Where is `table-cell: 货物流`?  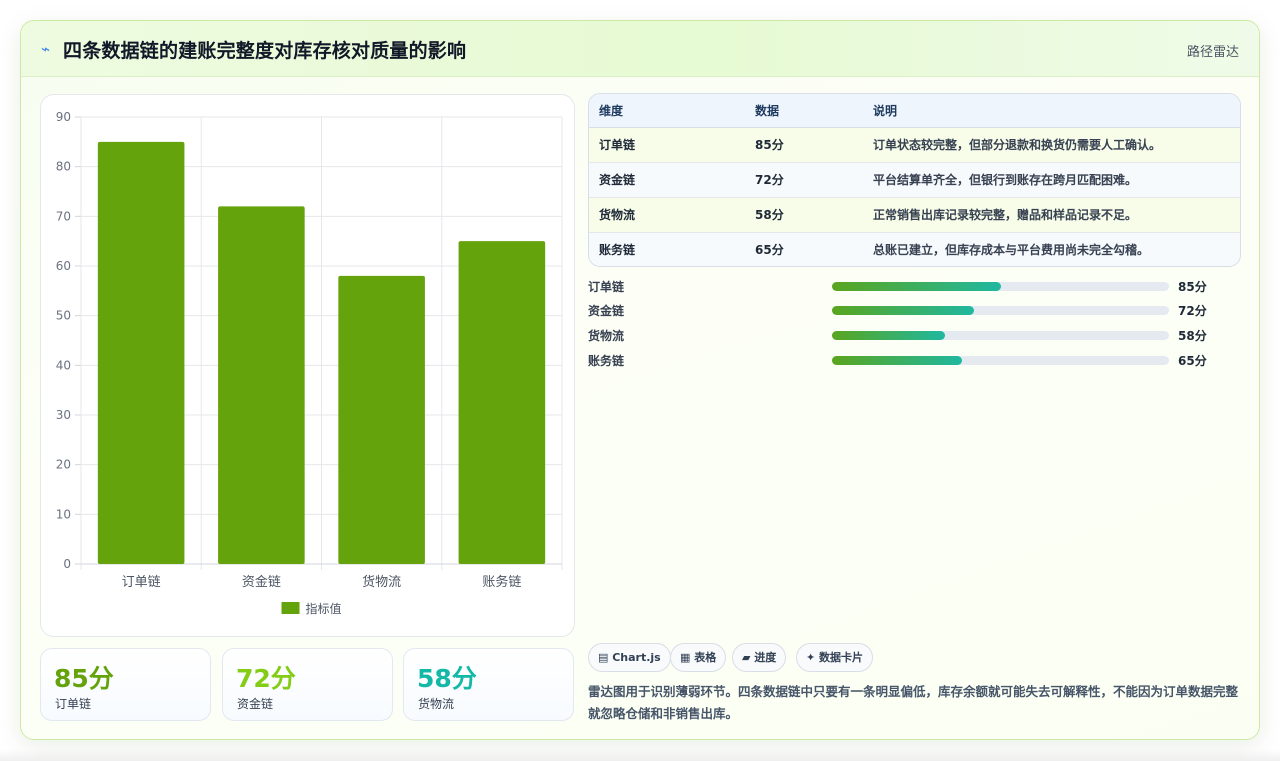
table-cell: 货物流 is located at coordinates (617, 215).